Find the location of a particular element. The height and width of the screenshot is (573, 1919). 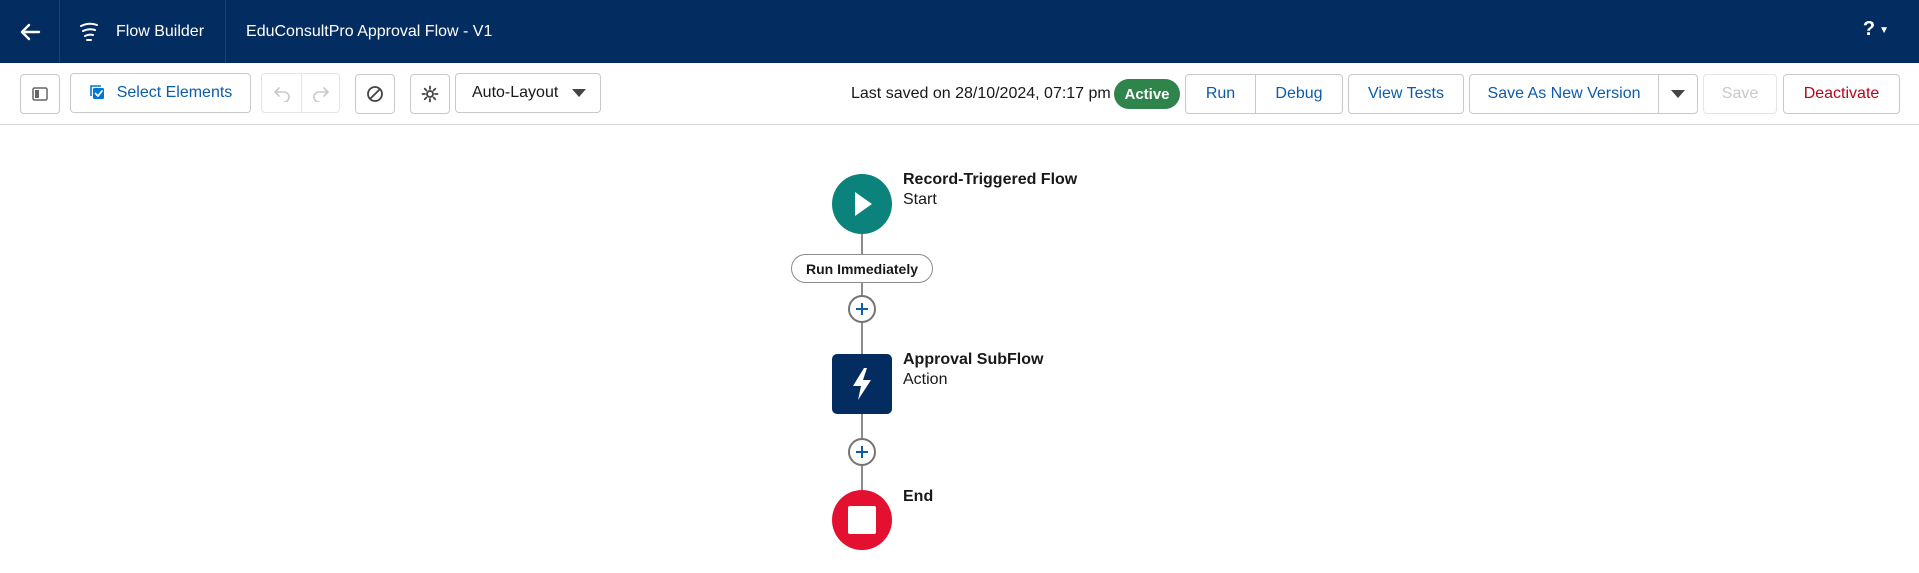

run-immediately-path: Run Immediately is located at coordinates (862, 268).